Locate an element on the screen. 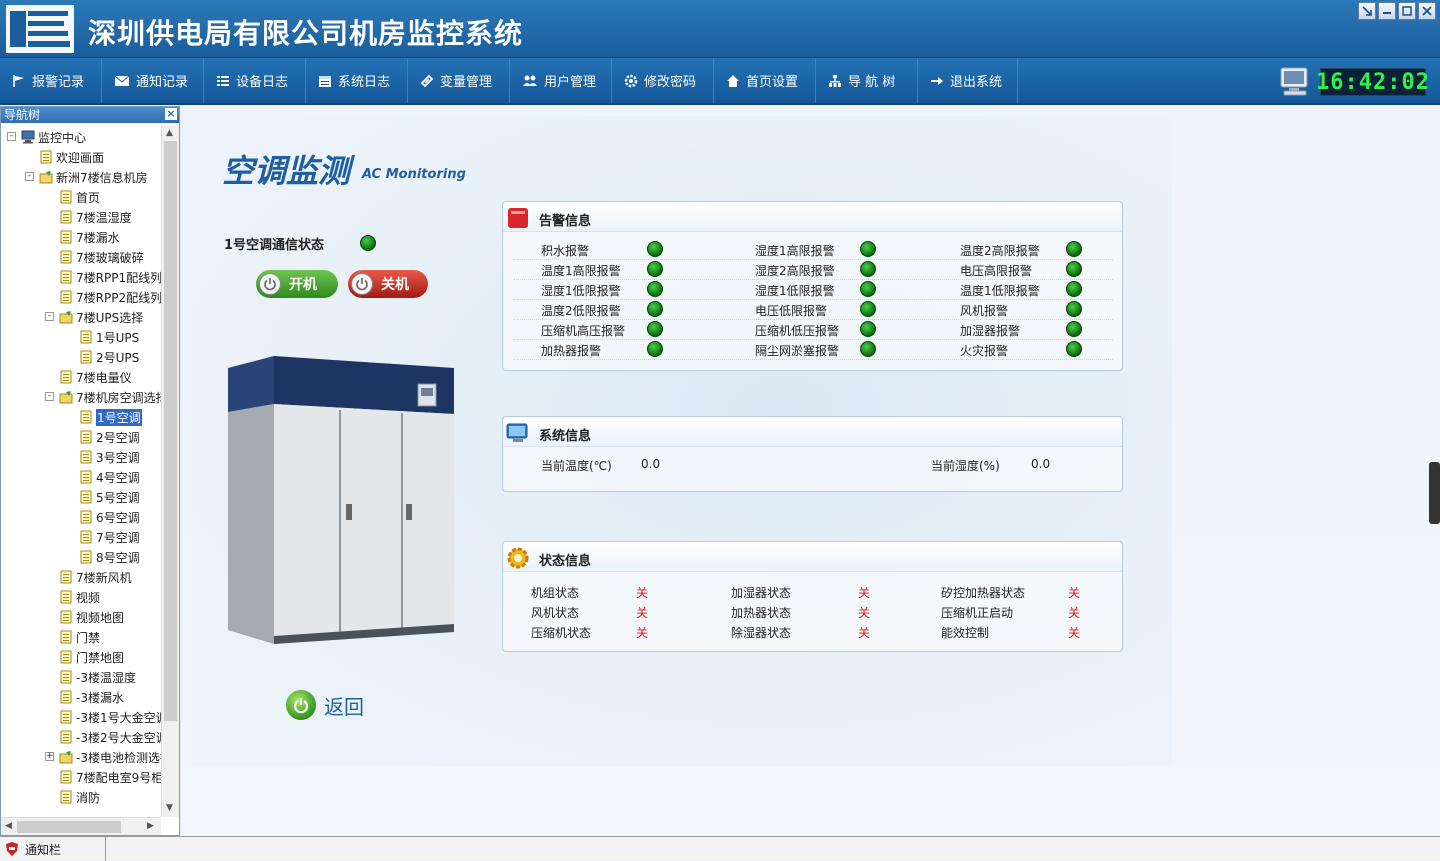 The width and height of the screenshot is (1440, 861). tree-item: 欢迎画面 is located at coordinates (71, 157).